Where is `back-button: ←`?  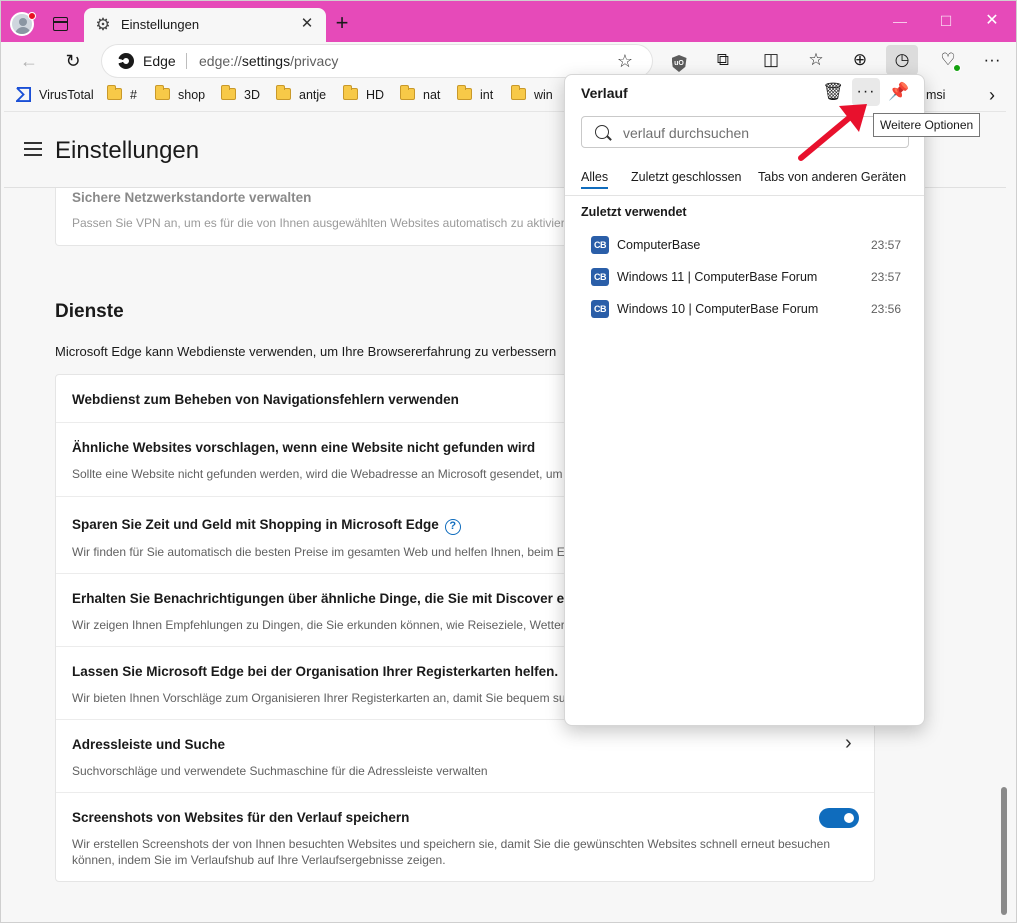
back-button: ← is located at coordinates (29, 61).